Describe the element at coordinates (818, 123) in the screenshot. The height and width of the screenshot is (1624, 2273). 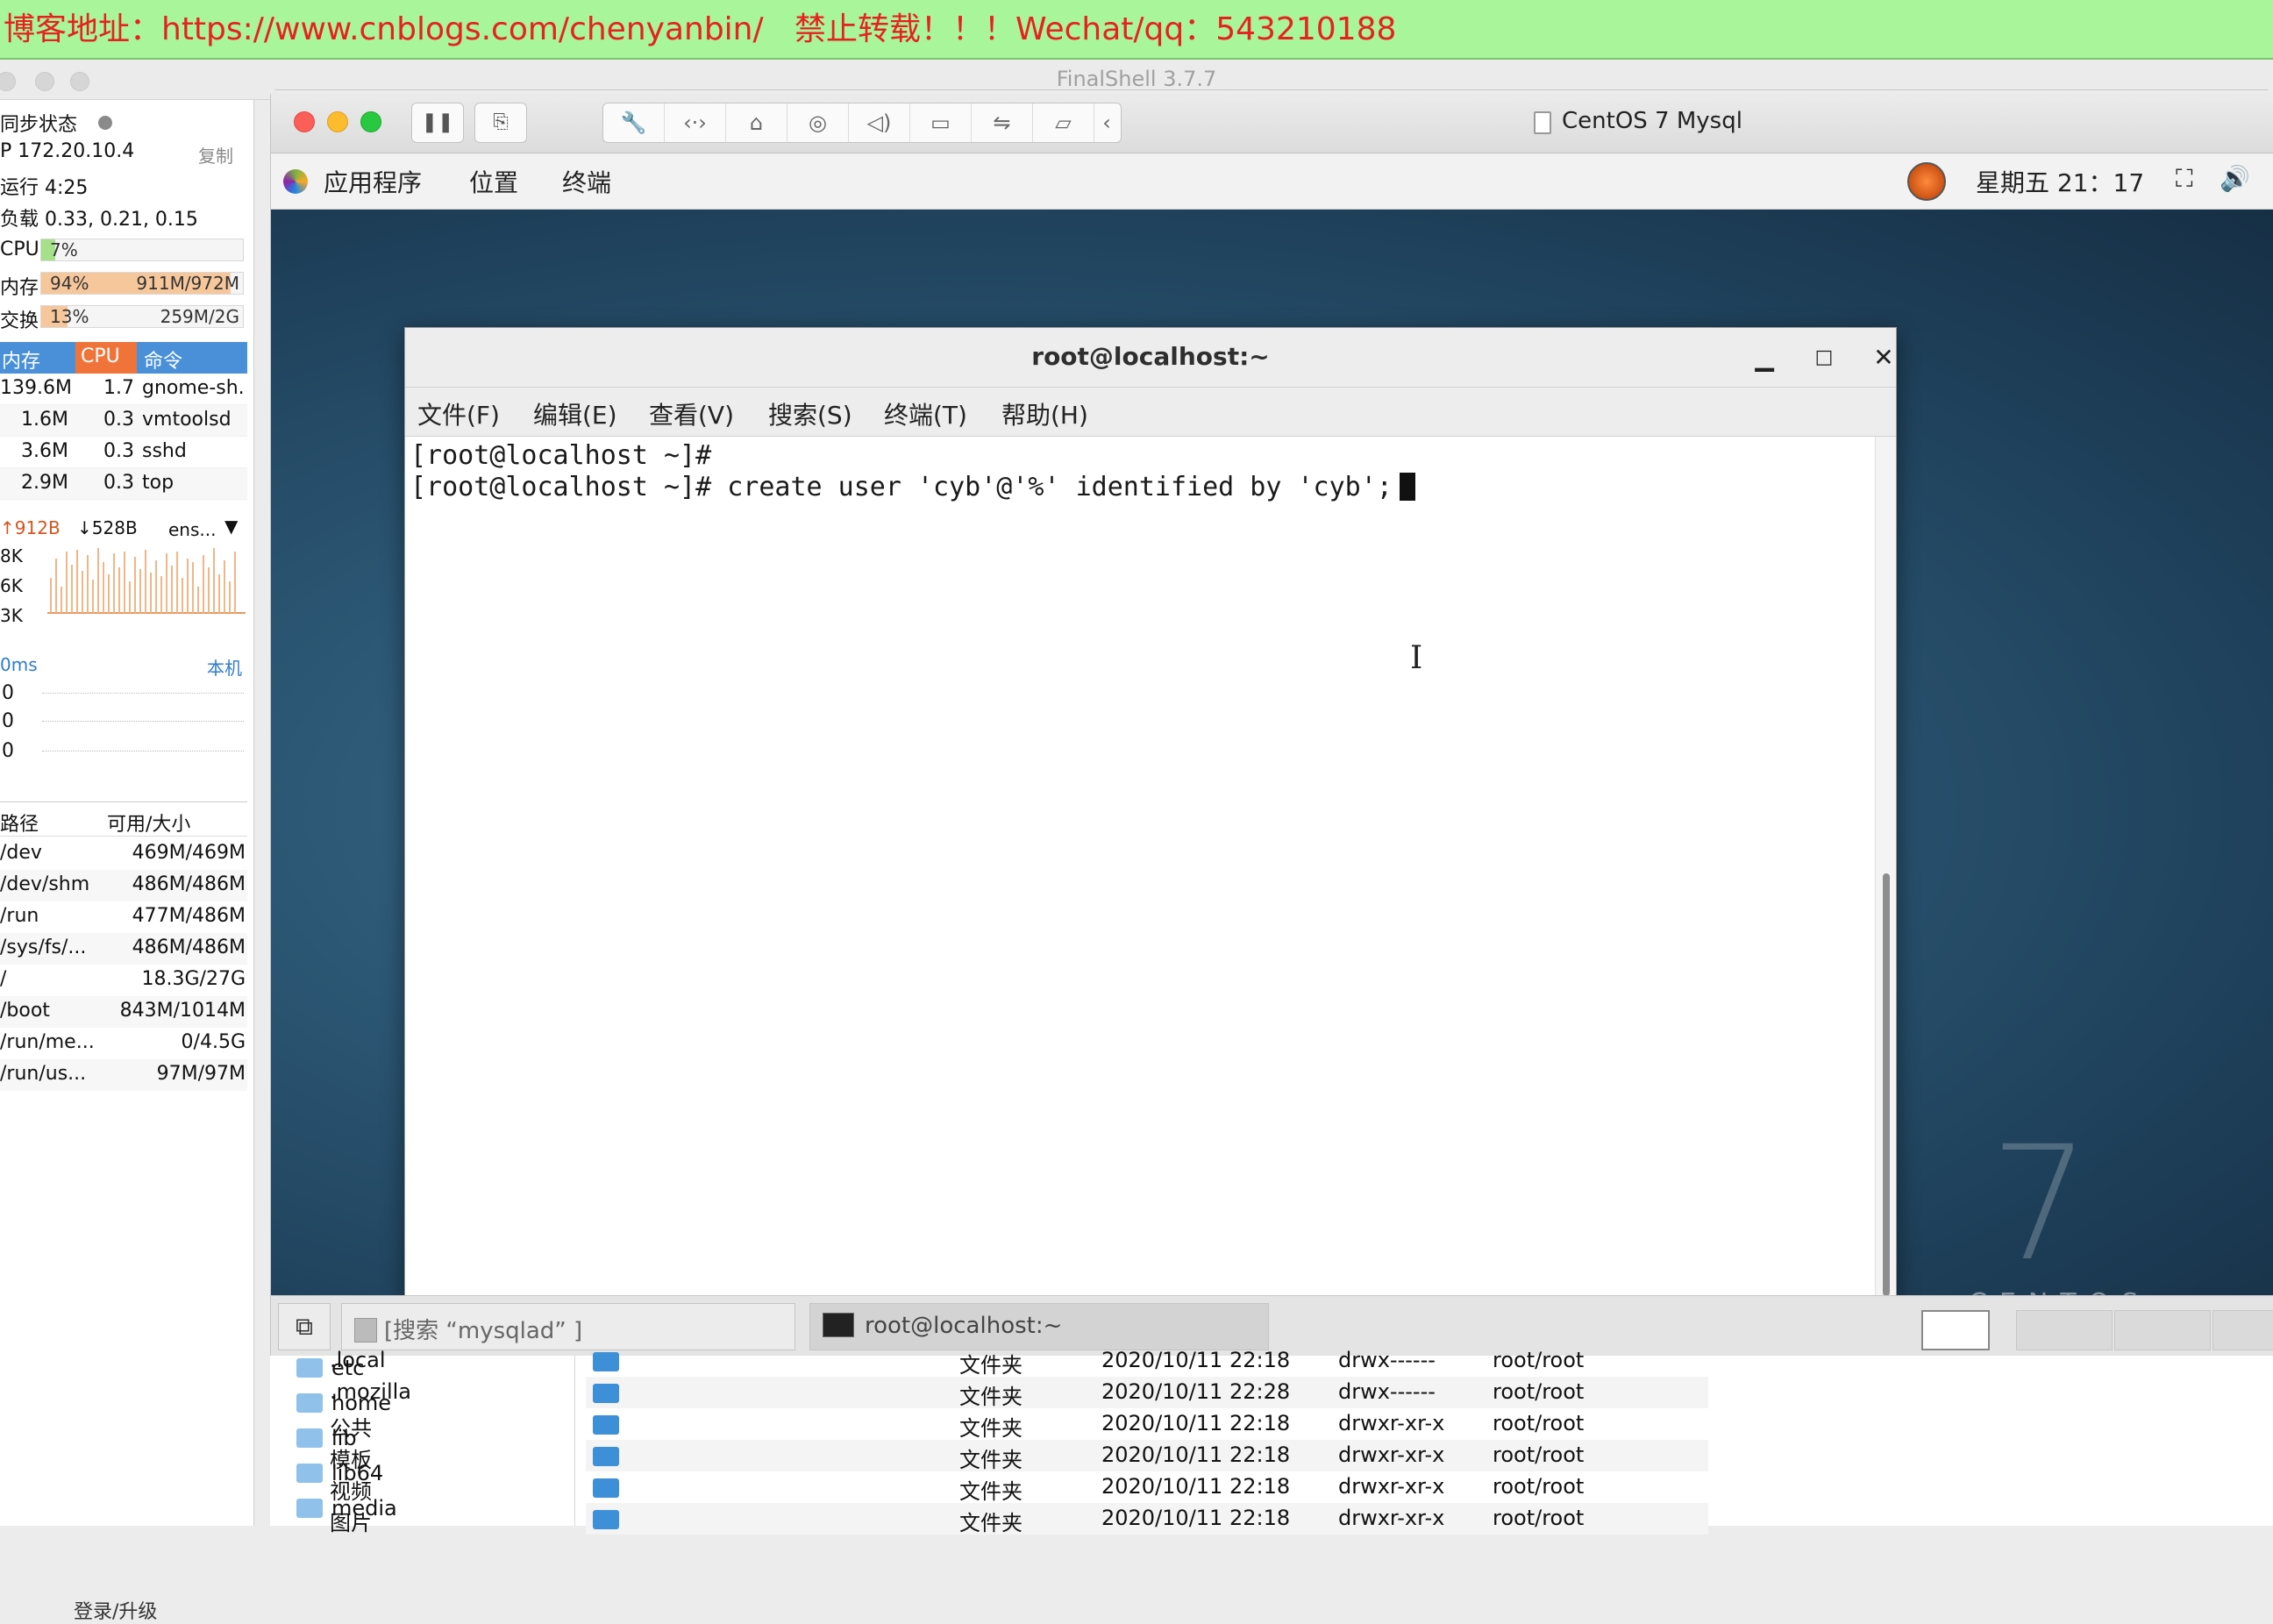
I see `camera-icon: ◎` at that location.